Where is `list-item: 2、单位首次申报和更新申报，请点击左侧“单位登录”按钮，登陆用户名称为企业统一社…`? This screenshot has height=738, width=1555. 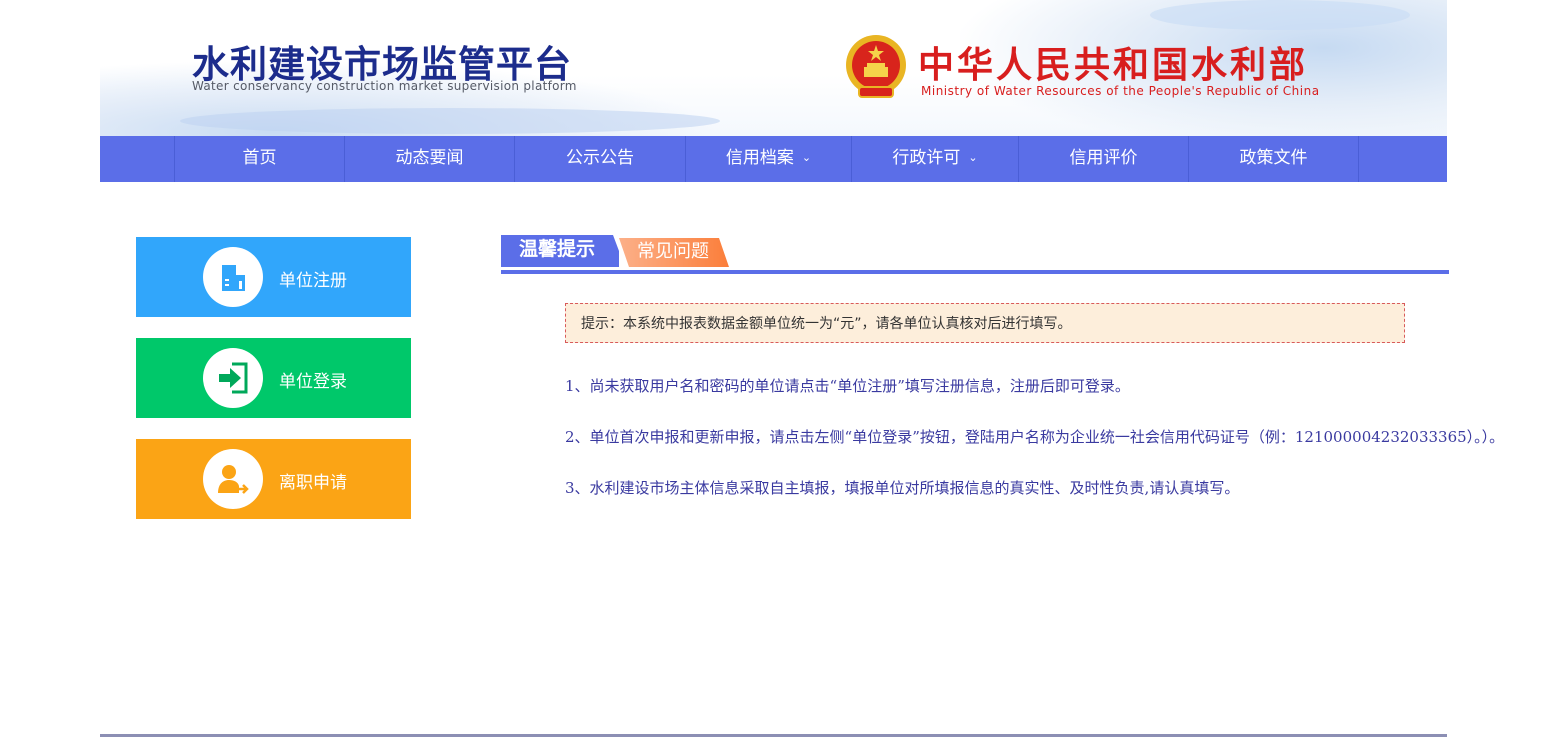 list-item: 2、单位首次申报和更新申报，请点击左侧“单位登录”按钮，登陆用户名称为企业统一社… is located at coordinates (1035, 437).